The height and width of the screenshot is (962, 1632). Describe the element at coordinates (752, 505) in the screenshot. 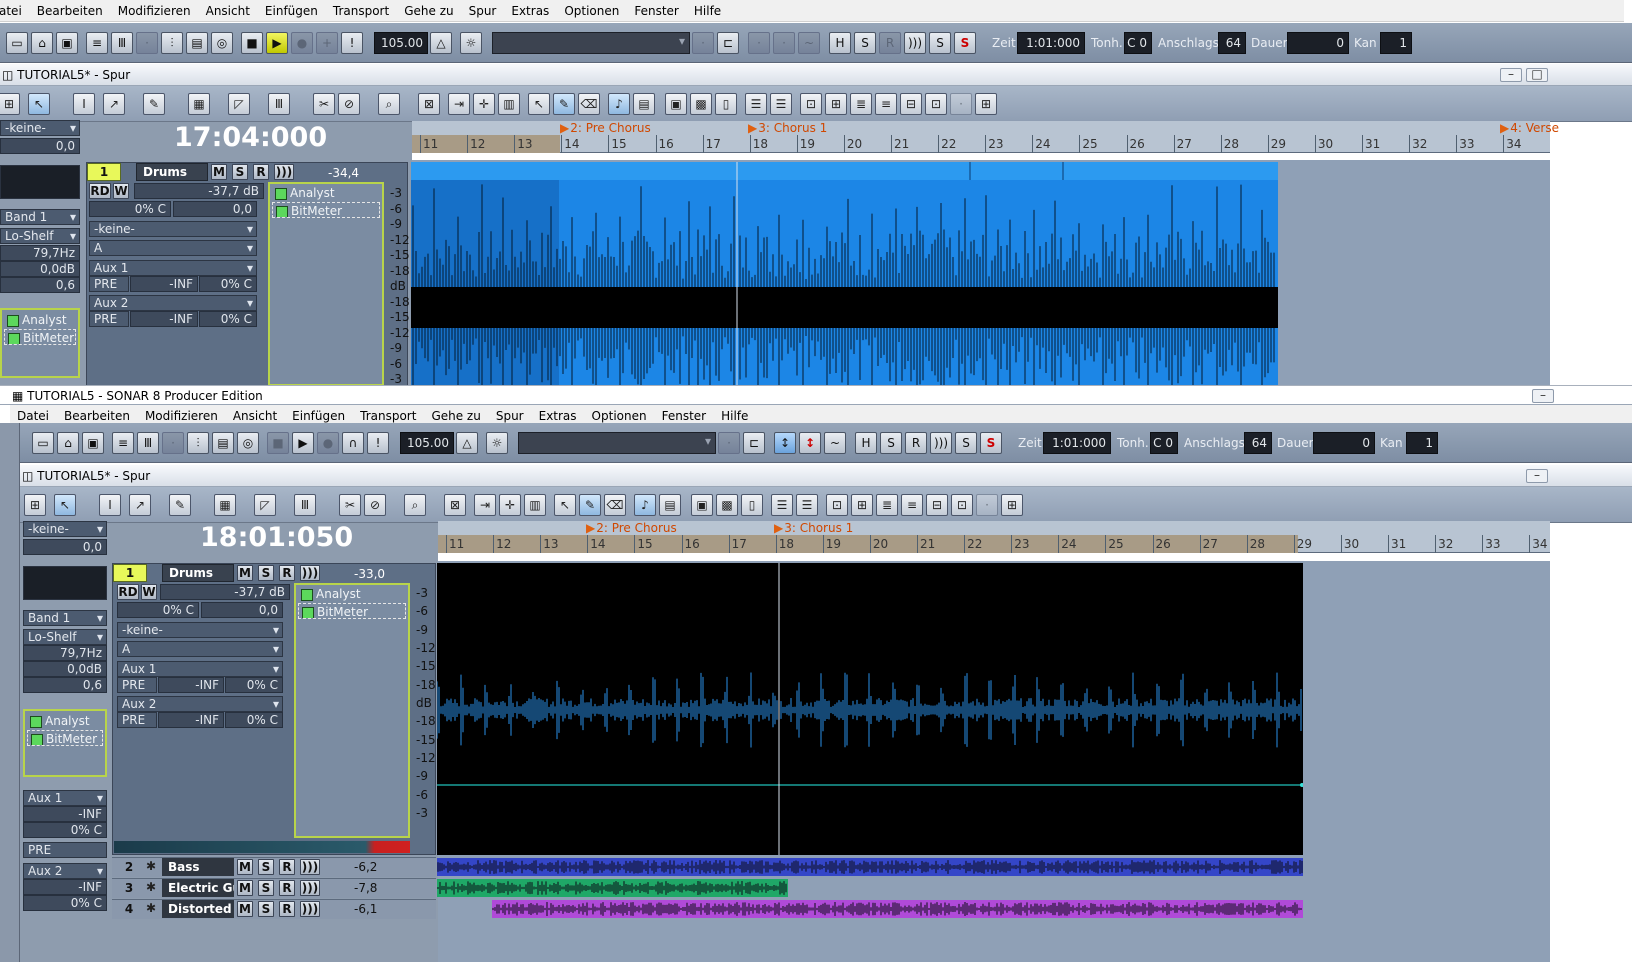

I see `view3-icon-2: ▯` at that location.